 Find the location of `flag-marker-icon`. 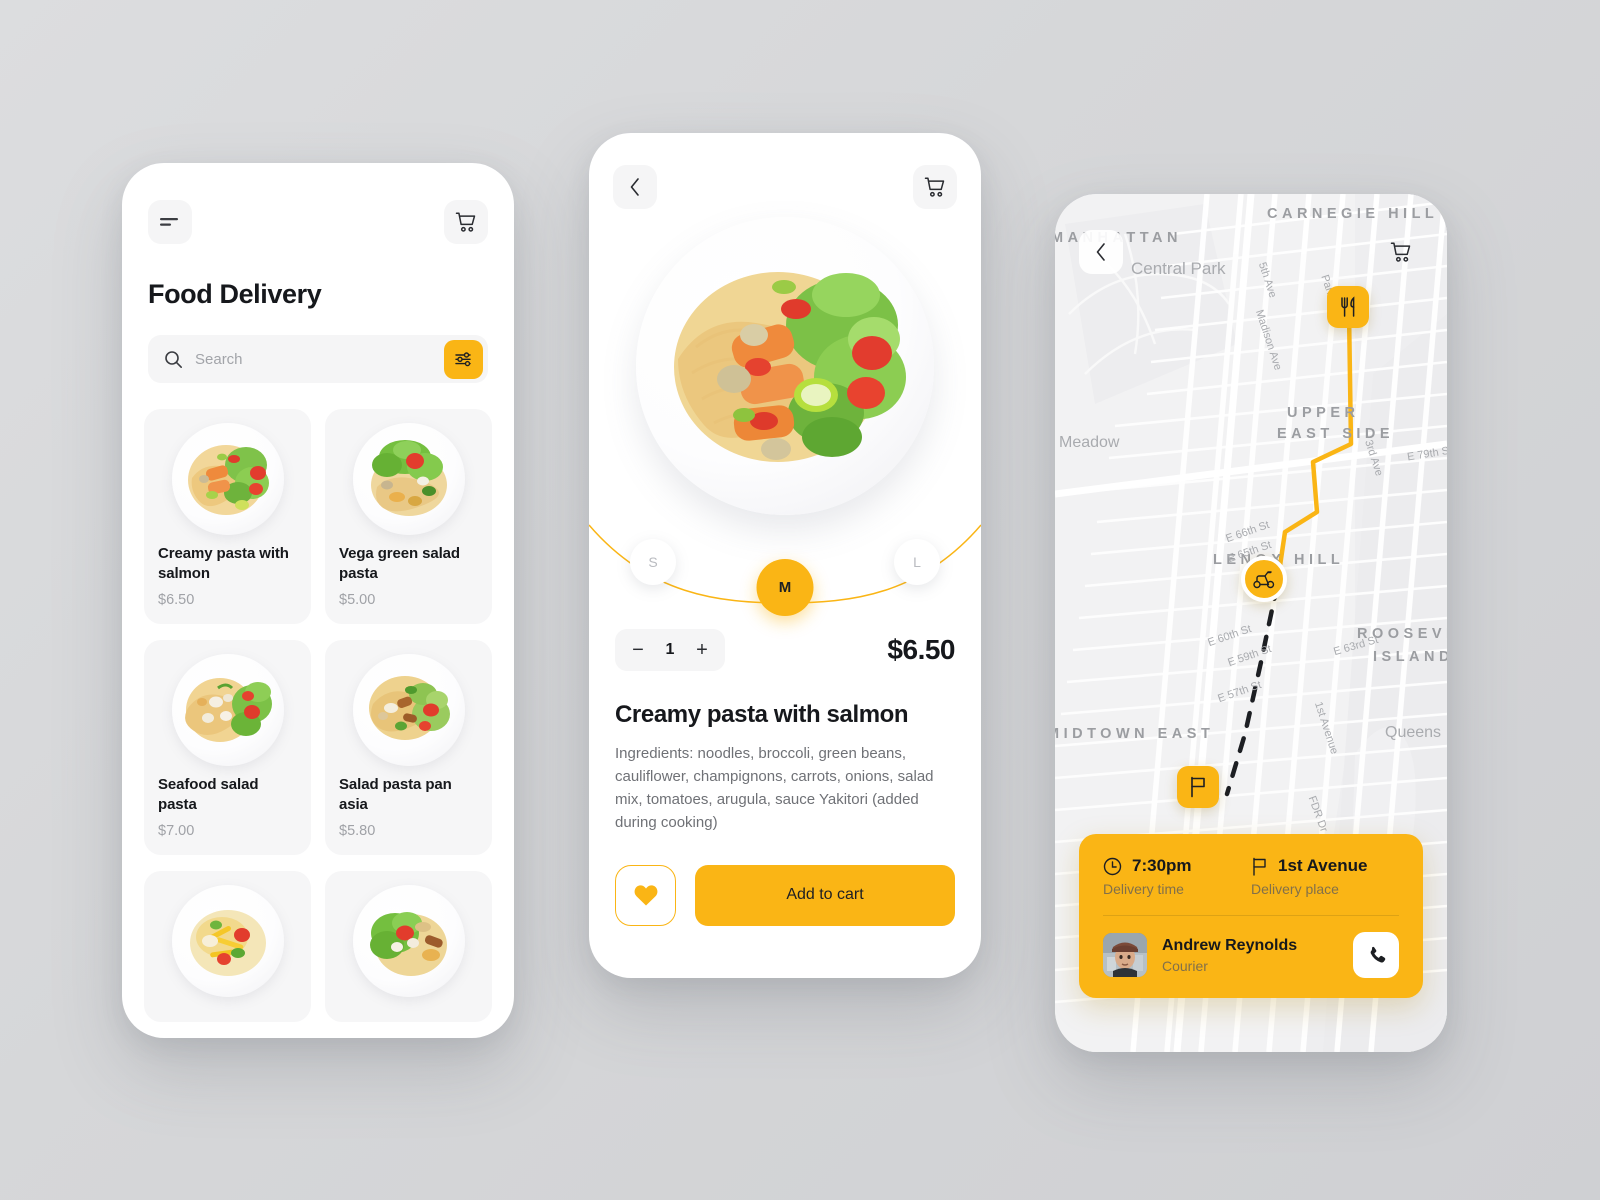

flag-marker-icon is located at coordinates (1198, 787).